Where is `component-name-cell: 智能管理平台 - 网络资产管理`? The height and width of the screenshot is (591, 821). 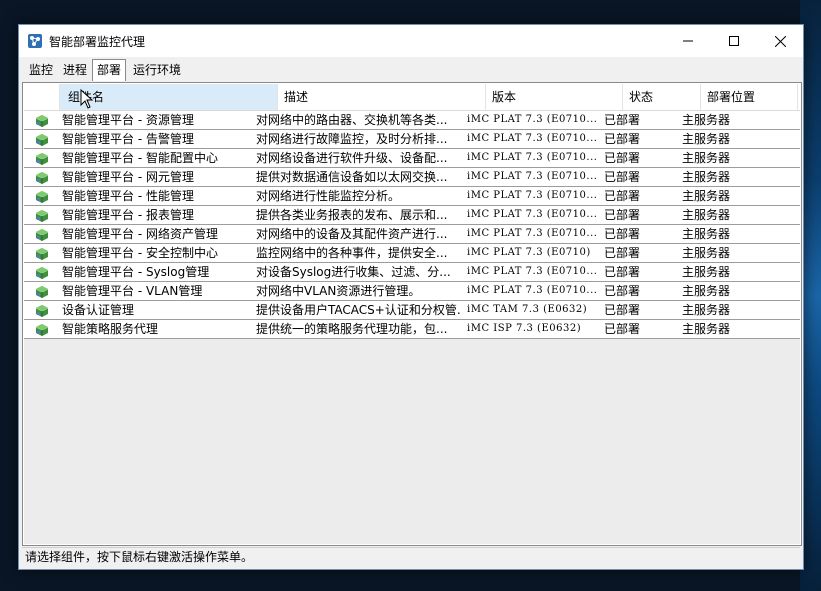
component-name-cell: 智能管理平台 - 网络资产管理 is located at coordinates (140, 234).